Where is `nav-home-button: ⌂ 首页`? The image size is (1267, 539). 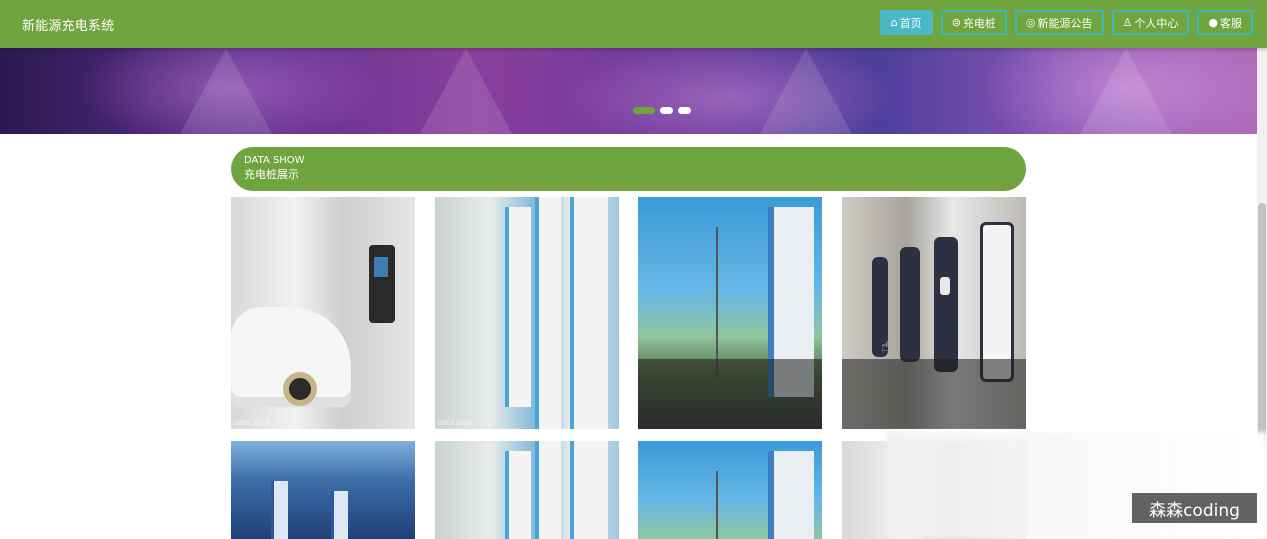 nav-home-button: ⌂ 首页 is located at coordinates (906, 22).